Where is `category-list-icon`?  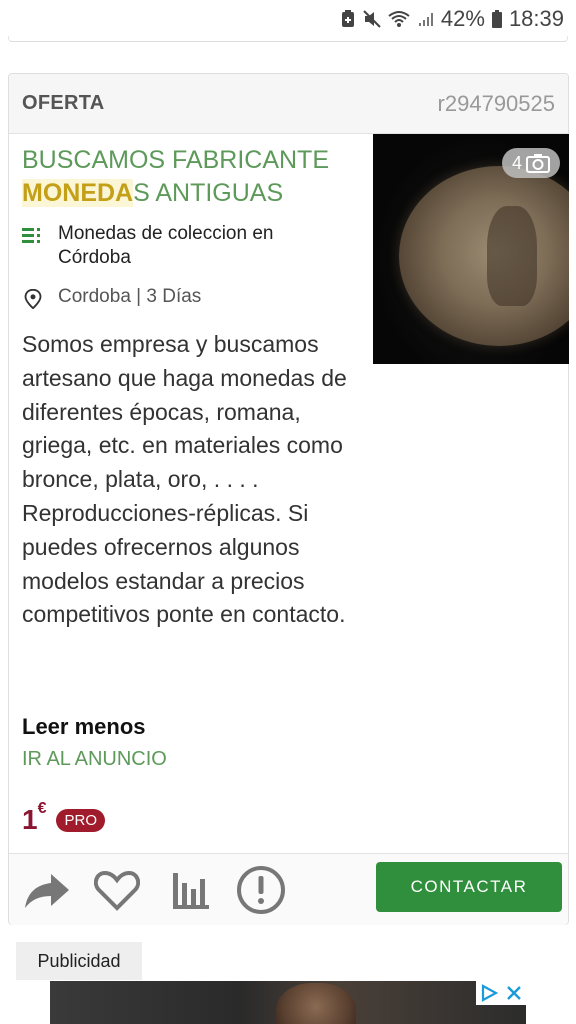
category-list-icon is located at coordinates (31, 235).